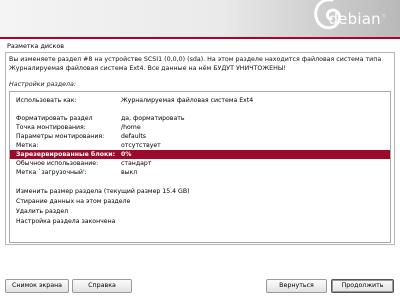  What do you see at coordinates (42, 211) in the screenshot?
I see `list-item-label: Удалить раздел` at bounding box center [42, 211].